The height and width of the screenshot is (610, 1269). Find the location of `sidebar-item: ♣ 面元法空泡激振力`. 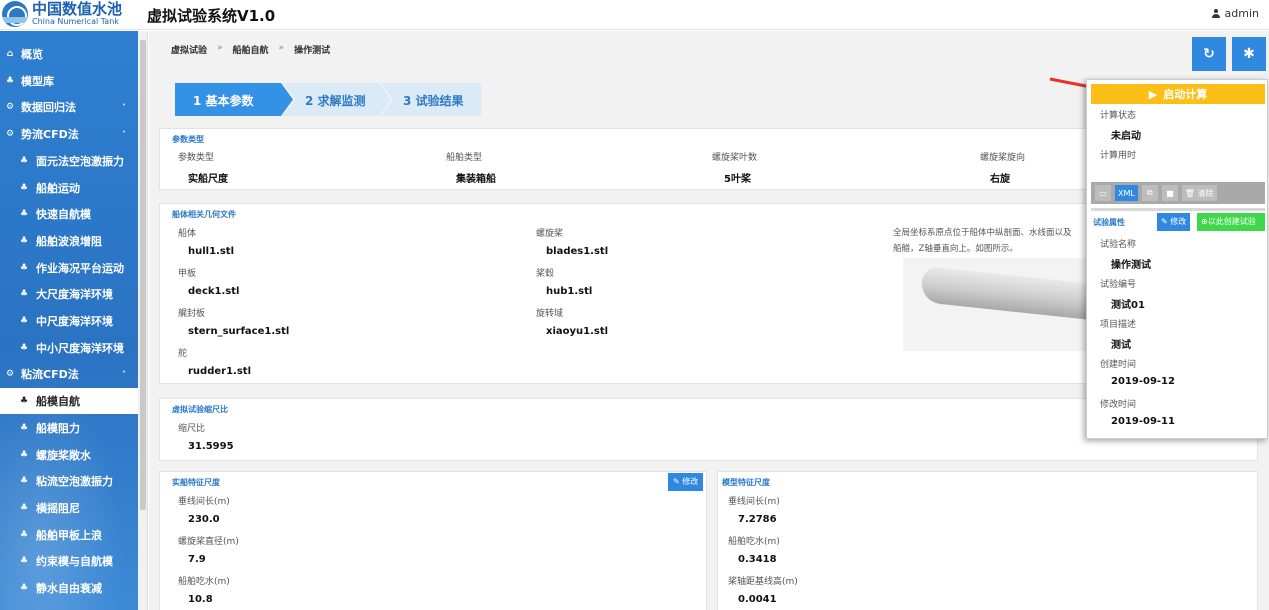

sidebar-item: ♣ 面元法空泡激振力 is located at coordinates (69, 161).